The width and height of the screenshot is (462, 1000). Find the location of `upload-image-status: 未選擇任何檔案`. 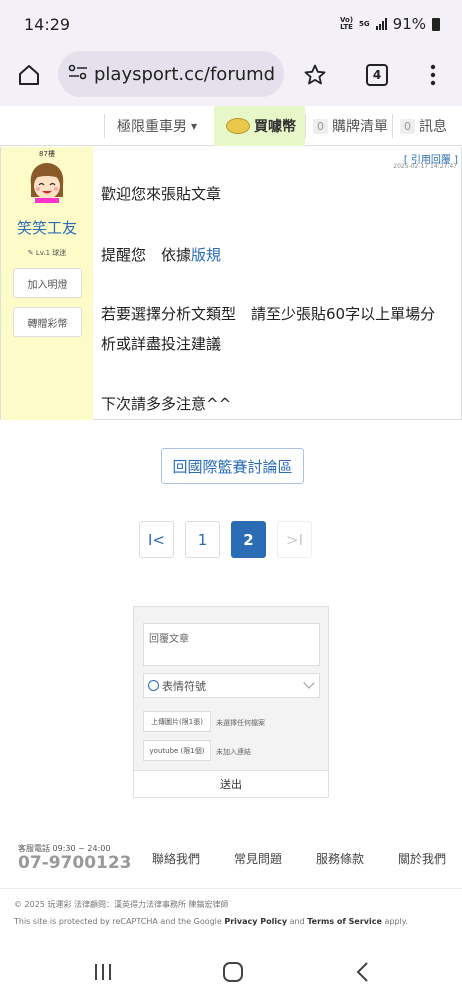

upload-image-status: 未選擇任何檔案 is located at coordinates (240, 723).